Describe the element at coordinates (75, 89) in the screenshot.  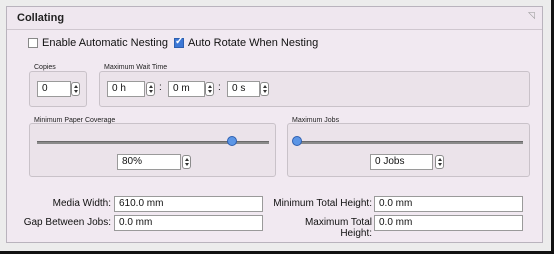
I see `copies-stepper` at that location.